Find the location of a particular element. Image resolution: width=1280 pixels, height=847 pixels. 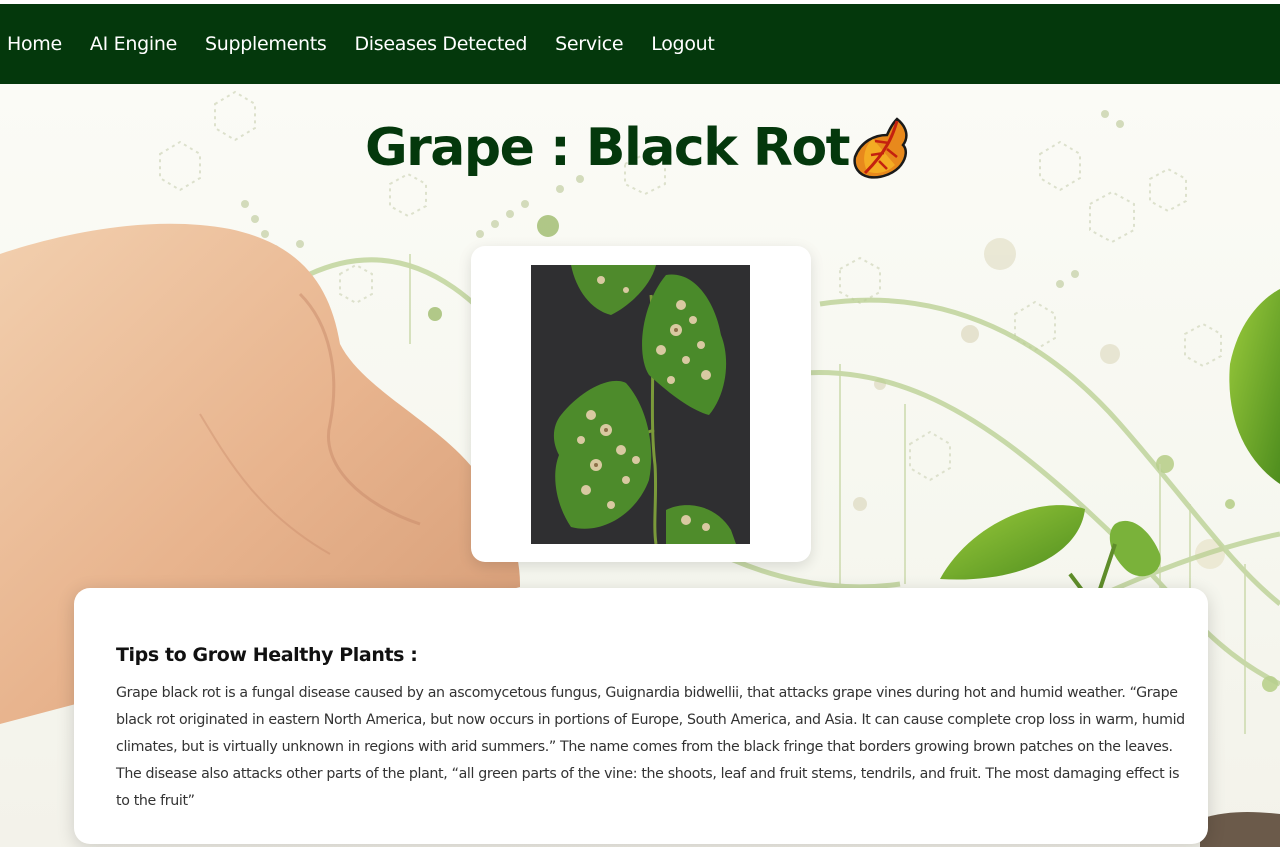

page-title-text: Grape : Black Rot is located at coordinates (607, 148).